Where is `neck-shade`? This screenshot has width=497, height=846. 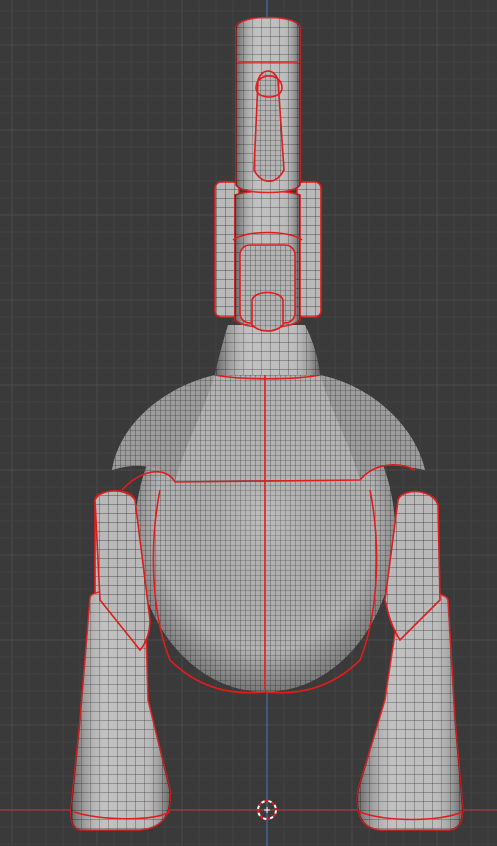 neck-shade is located at coordinates (267, 350).